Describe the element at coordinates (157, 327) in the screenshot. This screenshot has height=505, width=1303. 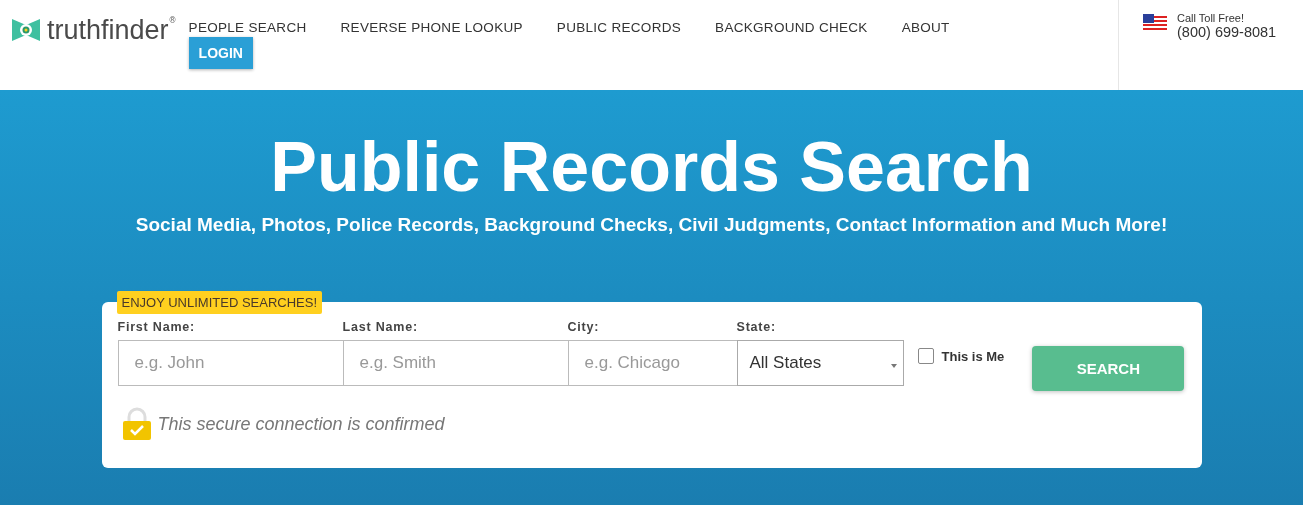
I see `field-label: First Name:` at that location.